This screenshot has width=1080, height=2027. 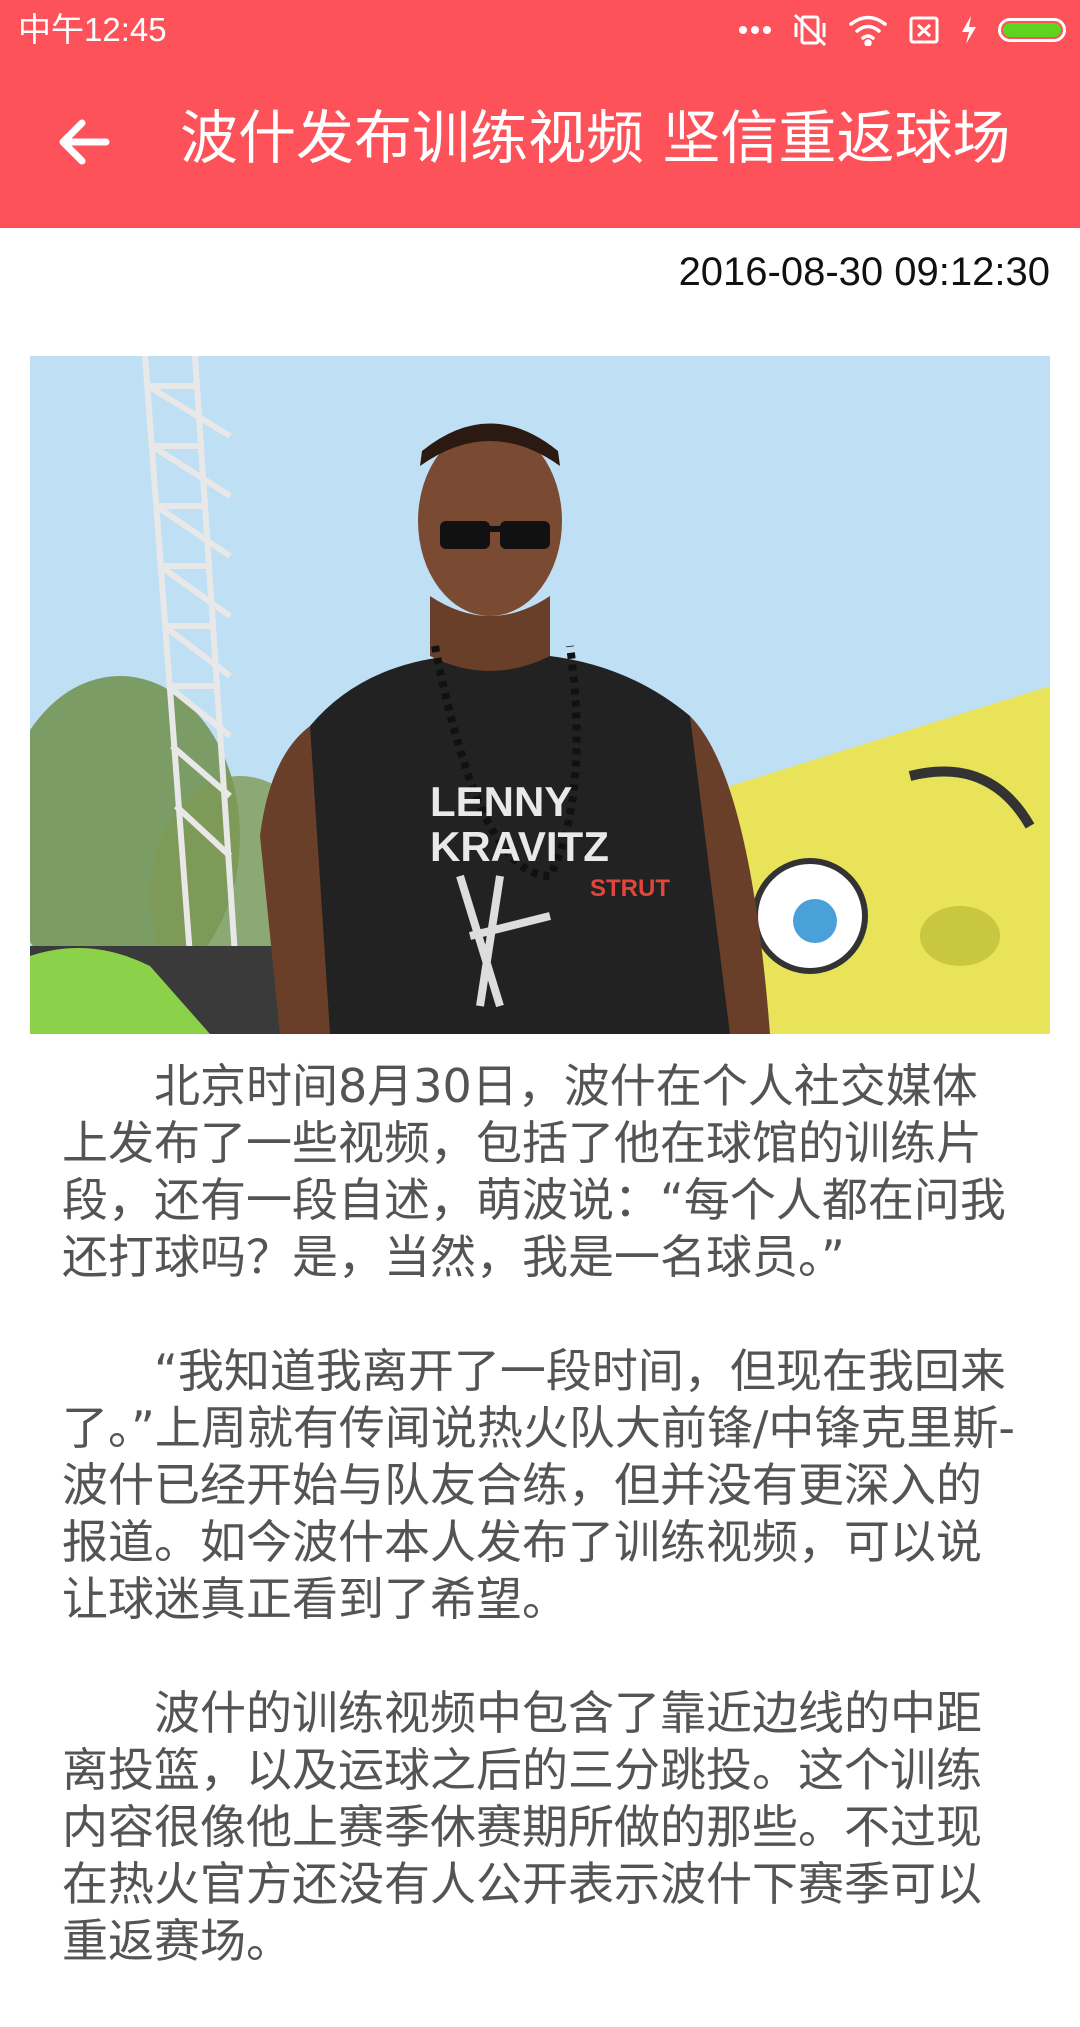 What do you see at coordinates (630, 888) in the screenshot?
I see `svg-text: STRUT` at bounding box center [630, 888].